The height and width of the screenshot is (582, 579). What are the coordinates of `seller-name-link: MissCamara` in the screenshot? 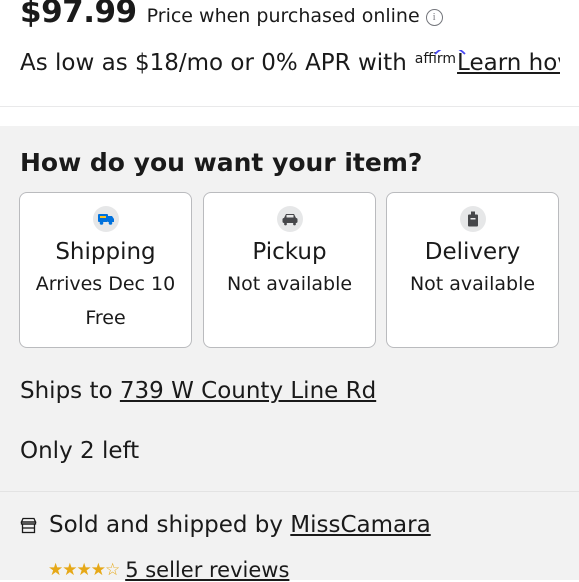 It's located at (360, 525).